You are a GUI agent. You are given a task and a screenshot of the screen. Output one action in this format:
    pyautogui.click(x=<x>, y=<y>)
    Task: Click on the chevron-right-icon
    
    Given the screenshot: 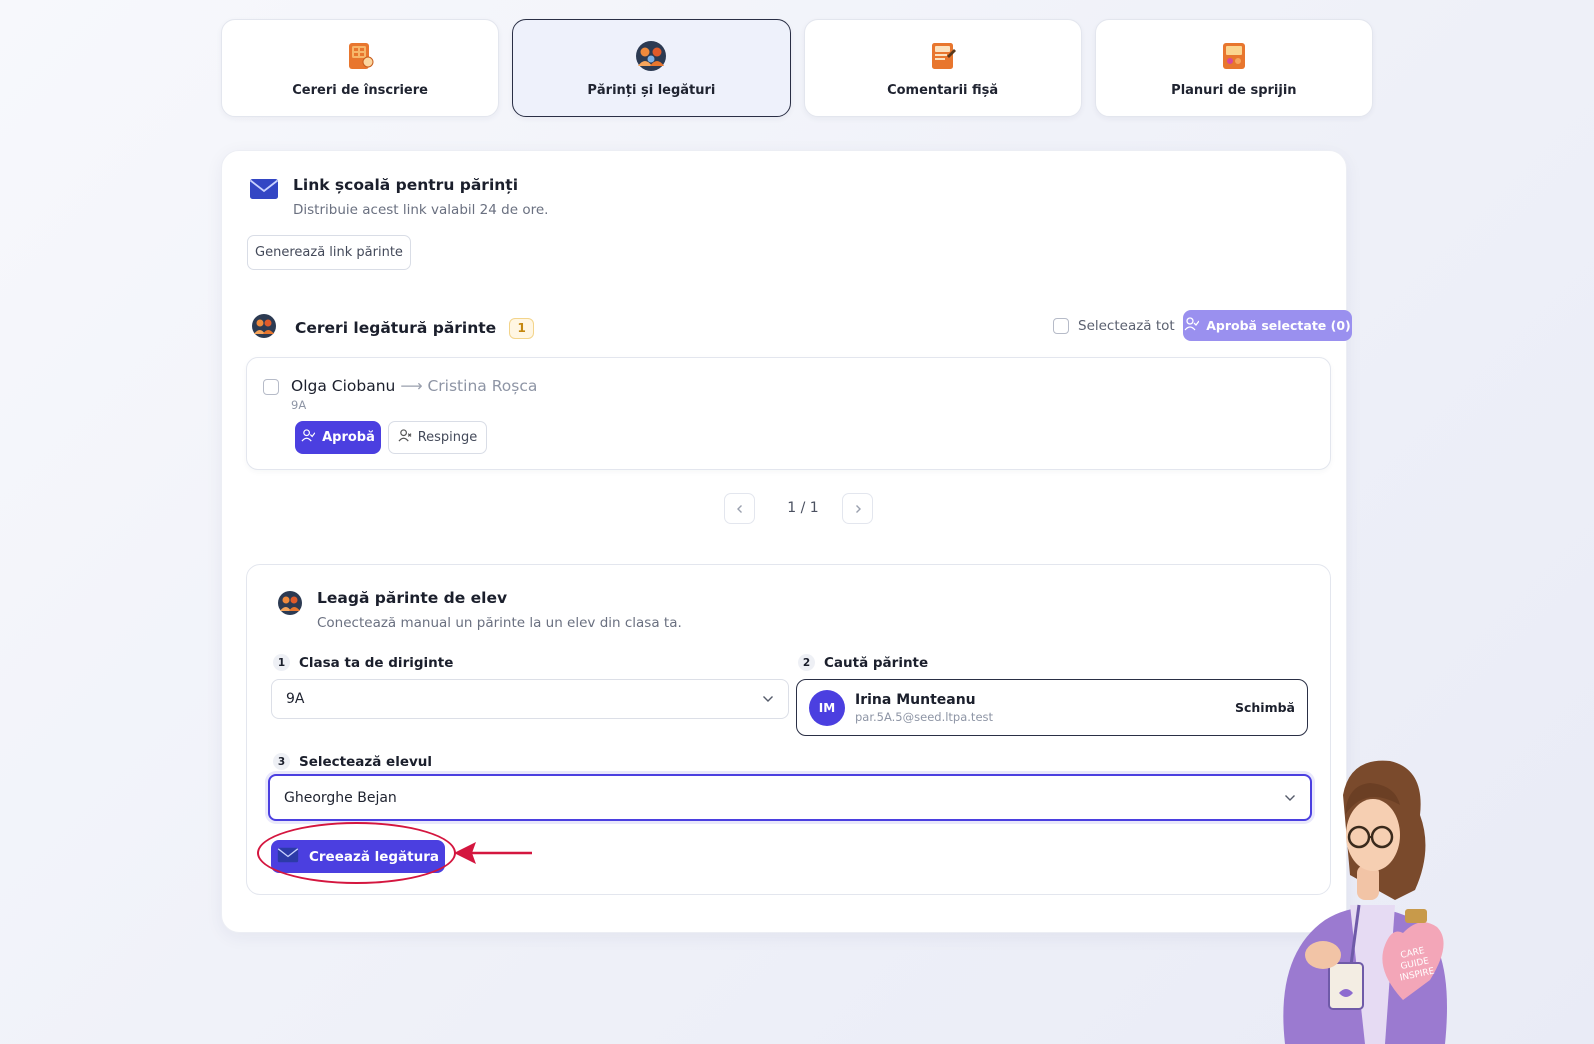 What is the action you would take?
    pyautogui.click(x=858, y=508)
    